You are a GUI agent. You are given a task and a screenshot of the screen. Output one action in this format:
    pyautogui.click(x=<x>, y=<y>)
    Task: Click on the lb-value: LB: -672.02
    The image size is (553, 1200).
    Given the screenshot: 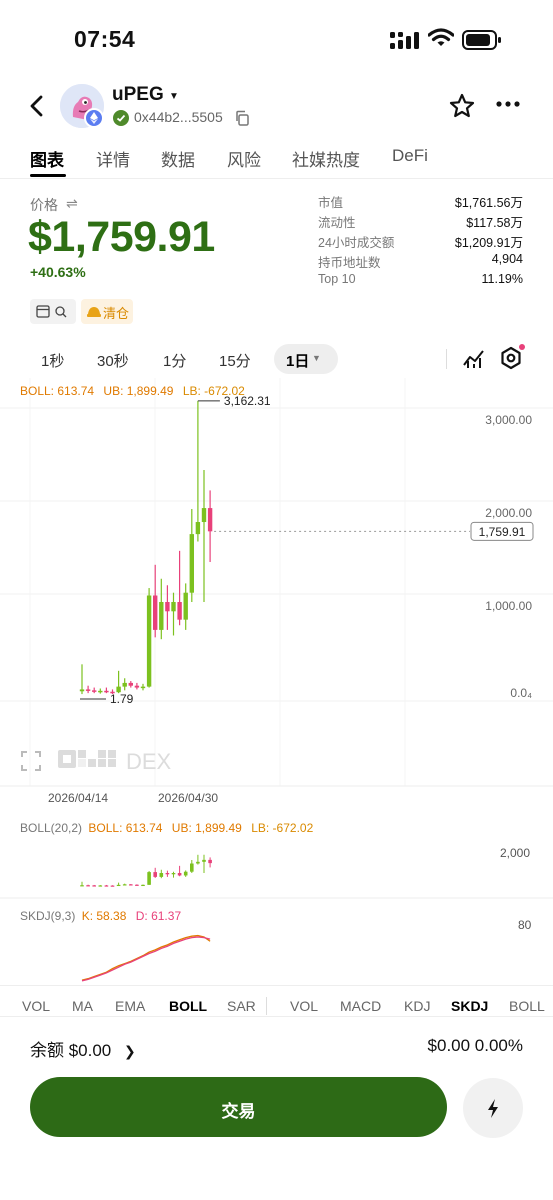 What is the action you would take?
    pyautogui.click(x=213, y=391)
    